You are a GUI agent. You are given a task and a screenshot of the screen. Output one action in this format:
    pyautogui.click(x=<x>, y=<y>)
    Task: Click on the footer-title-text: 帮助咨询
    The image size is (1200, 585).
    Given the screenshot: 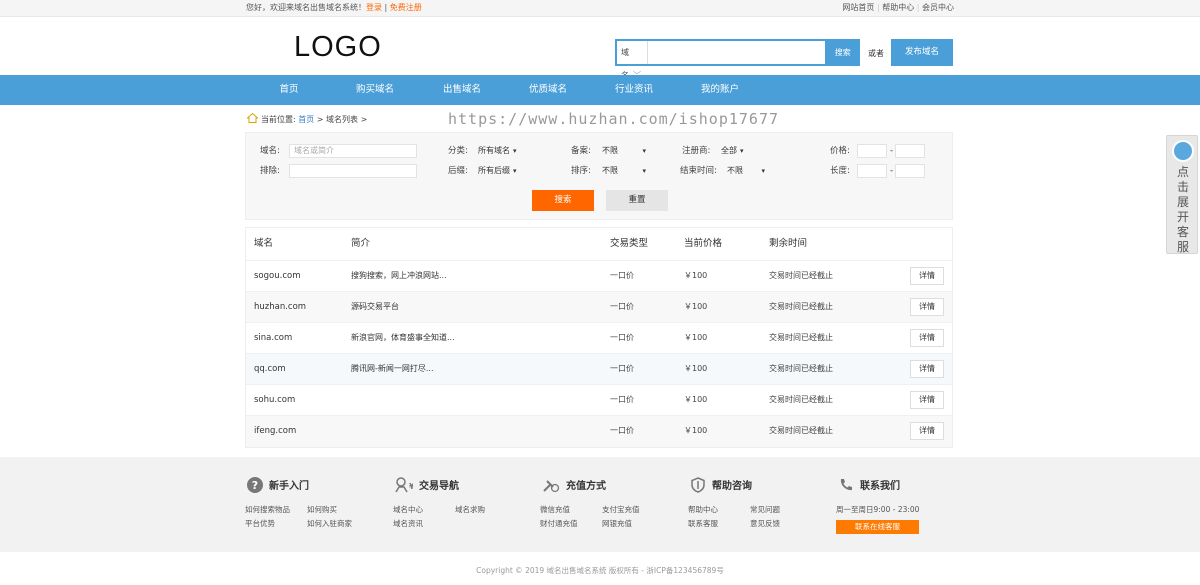 What is the action you would take?
    pyautogui.click(x=732, y=486)
    